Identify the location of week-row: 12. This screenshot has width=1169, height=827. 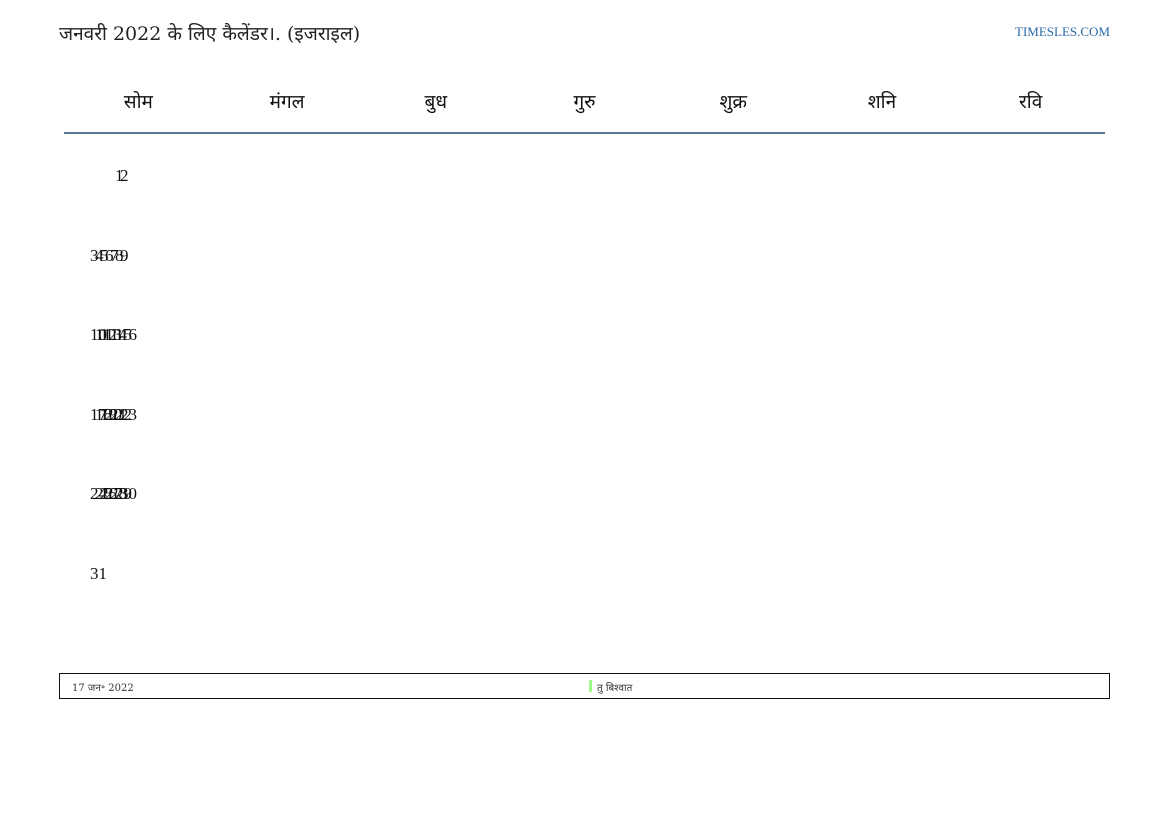
(584, 175).